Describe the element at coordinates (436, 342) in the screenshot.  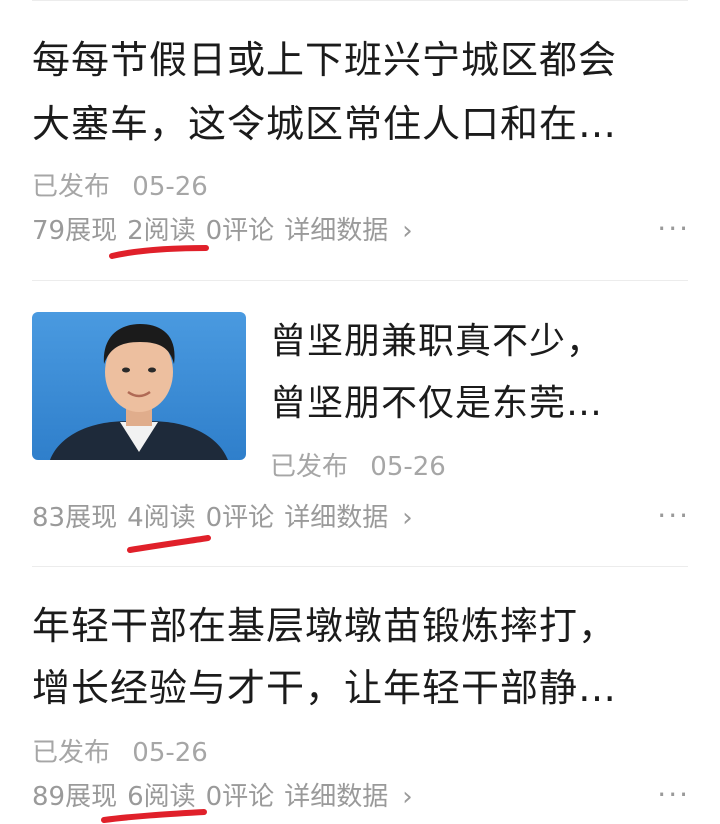
I see `article-title-line1: 曾坚朋兼职真不少，` at that location.